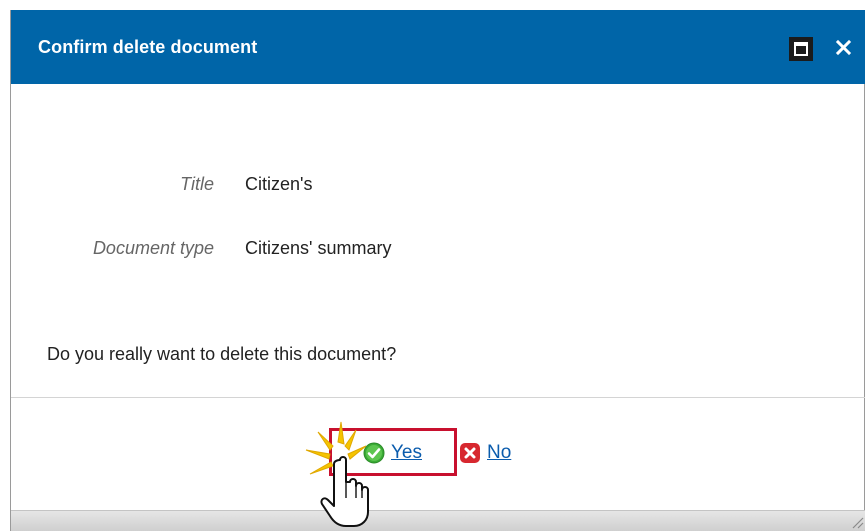 The image size is (865, 531). Describe the element at coordinates (153, 248) in the screenshot. I see `document-type-field-label: Document type` at that location.